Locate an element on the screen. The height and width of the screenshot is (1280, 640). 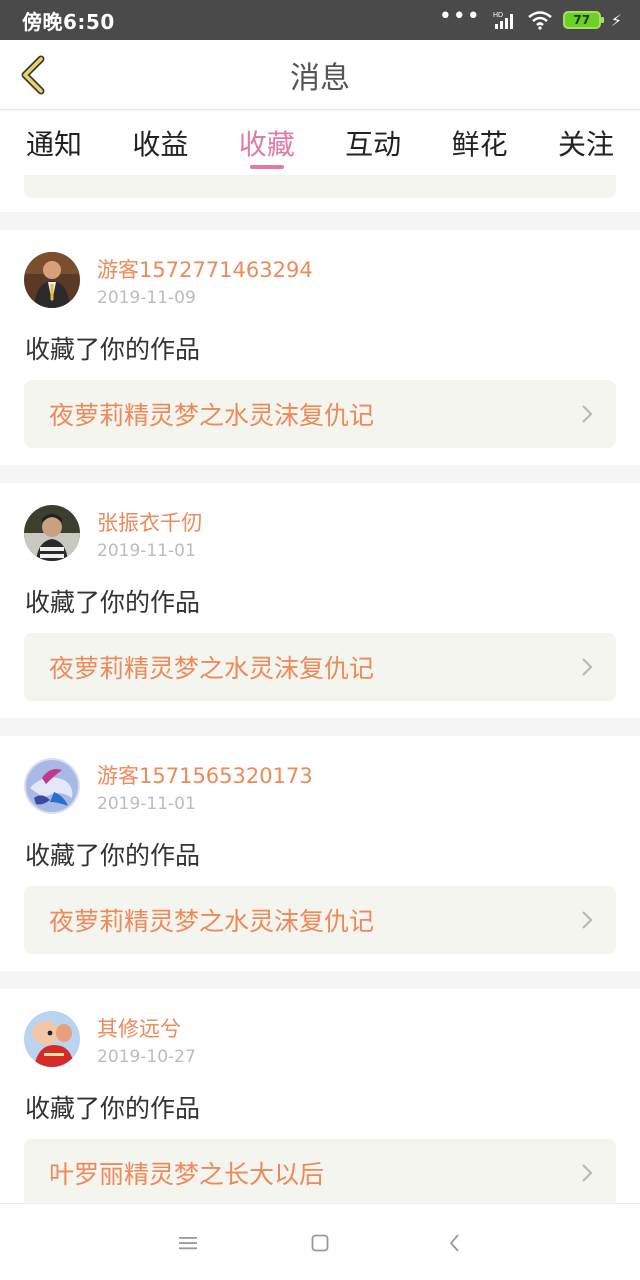
tab-interactions: 互动 is located at coordinates (373, 143).